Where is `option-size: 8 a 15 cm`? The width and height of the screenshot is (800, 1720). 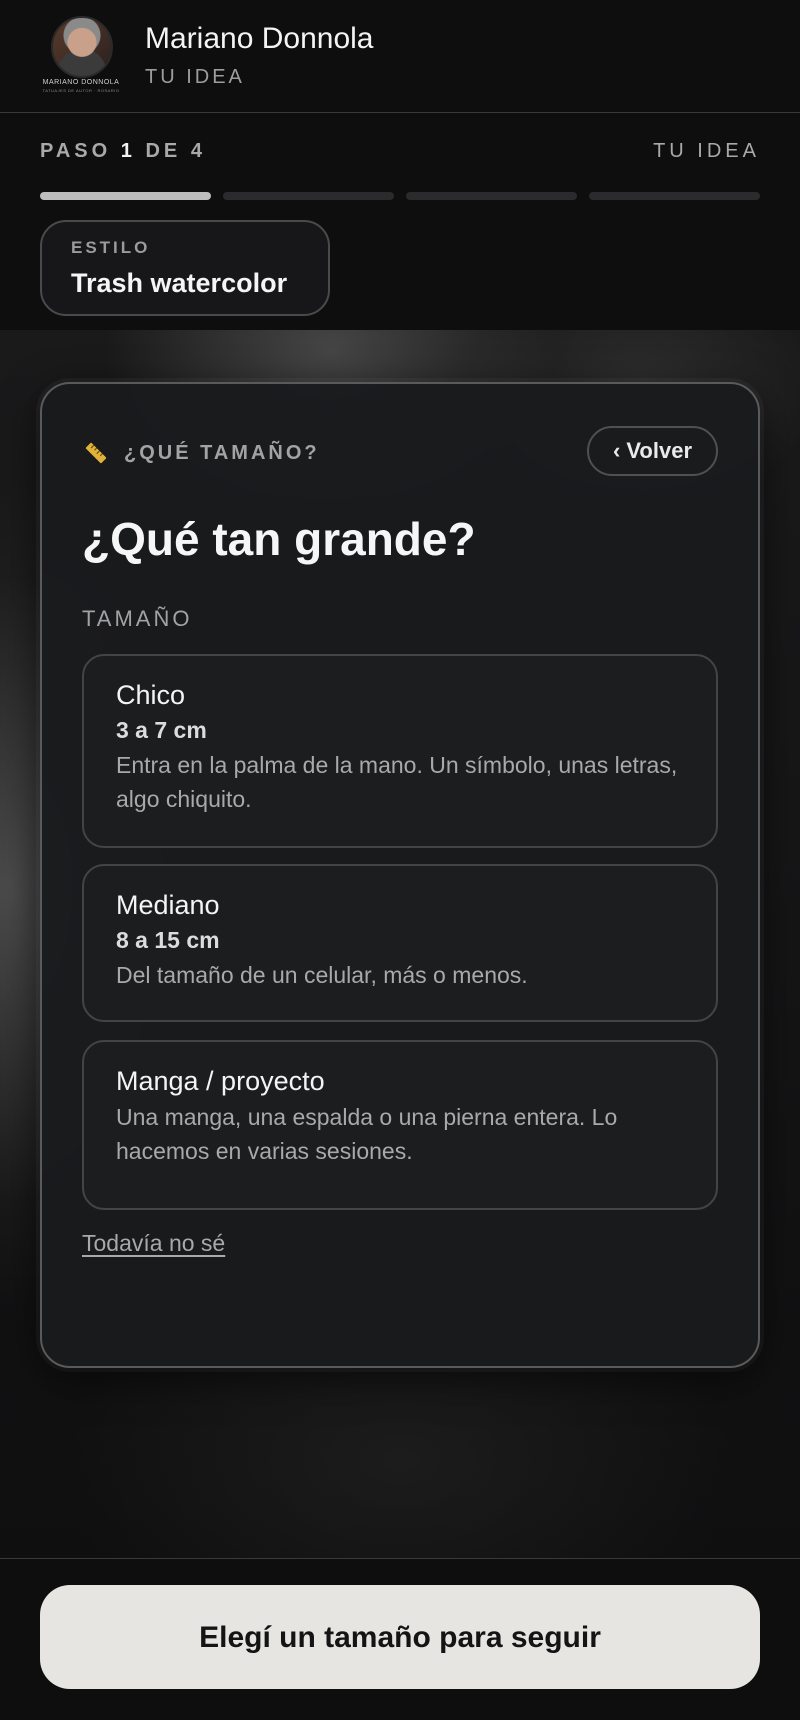
option-size: 8 a 15 cm is located at coordinates (168, 940).